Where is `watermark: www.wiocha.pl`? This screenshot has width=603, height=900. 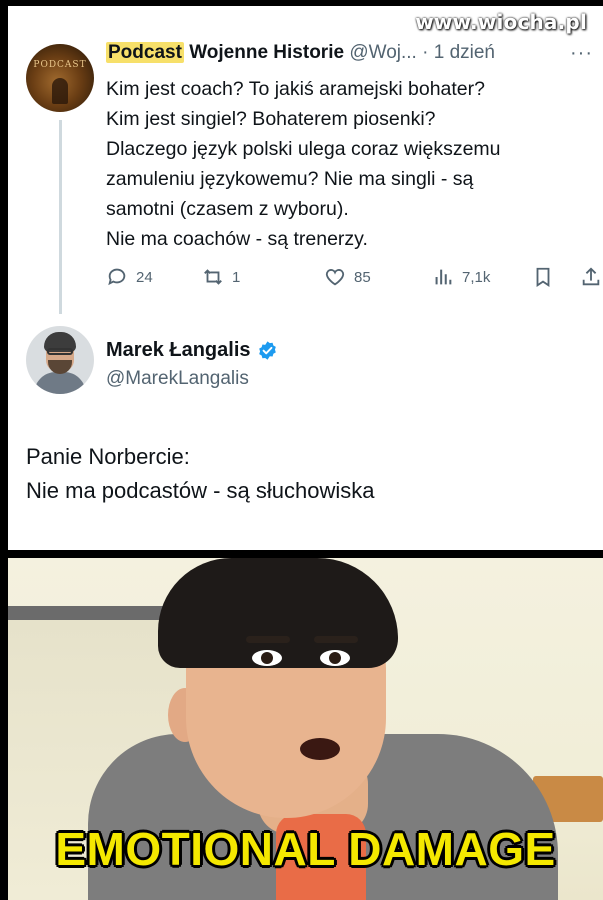 watermark: www.wiocha.pl is located at coordinates (501, 22).